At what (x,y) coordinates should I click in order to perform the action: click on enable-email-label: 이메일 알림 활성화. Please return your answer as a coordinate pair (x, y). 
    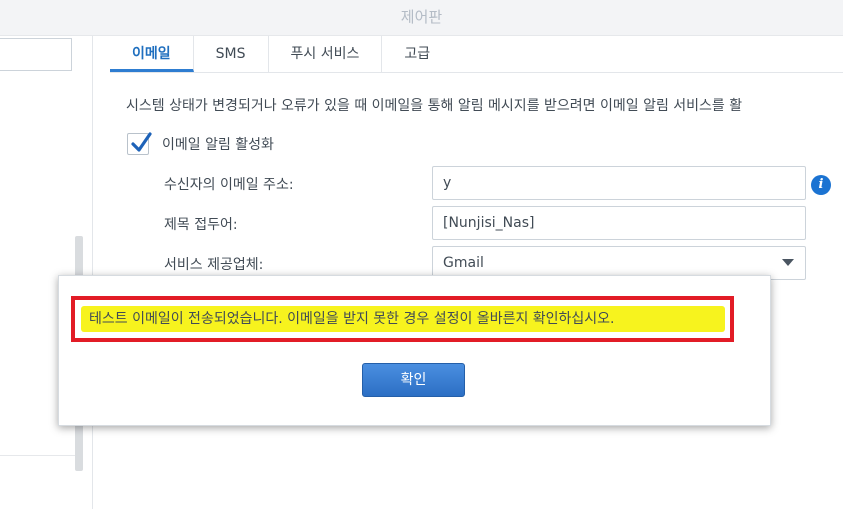
    Looking at the image, I should click on (218, 145).